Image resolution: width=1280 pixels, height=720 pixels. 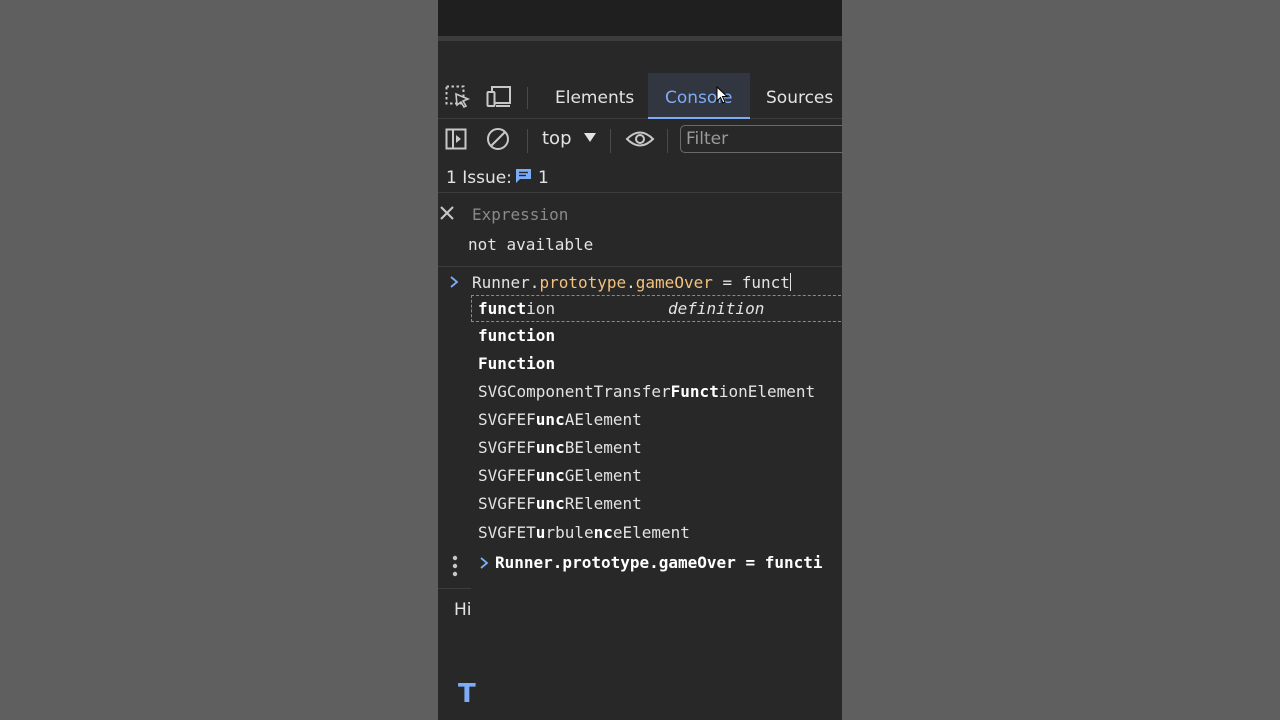 What do you see at coordinates (716, 308) in the screenshot?
I see `autocomplete-hint: definition` at bounding box center [716, 308].